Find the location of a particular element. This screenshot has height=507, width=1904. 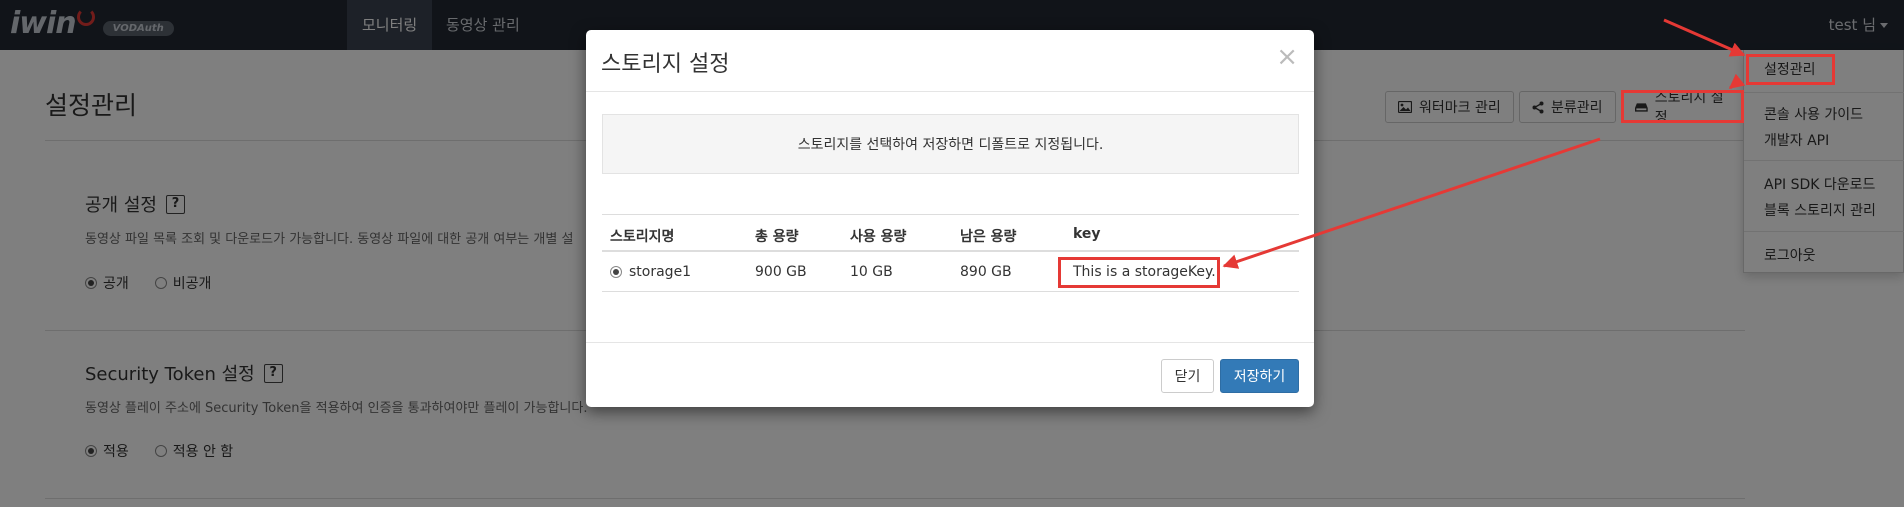

save-button: 저장하기 is located at coordinates (1259, 376).